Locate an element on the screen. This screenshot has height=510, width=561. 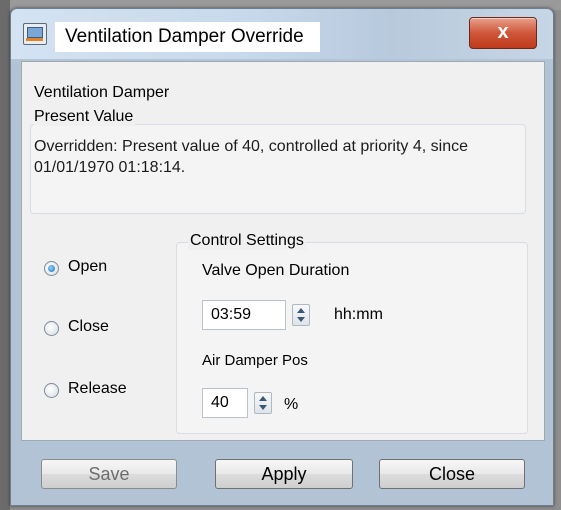
damper-name-label: Ventilation Damper is located at coordinates (102, 92).